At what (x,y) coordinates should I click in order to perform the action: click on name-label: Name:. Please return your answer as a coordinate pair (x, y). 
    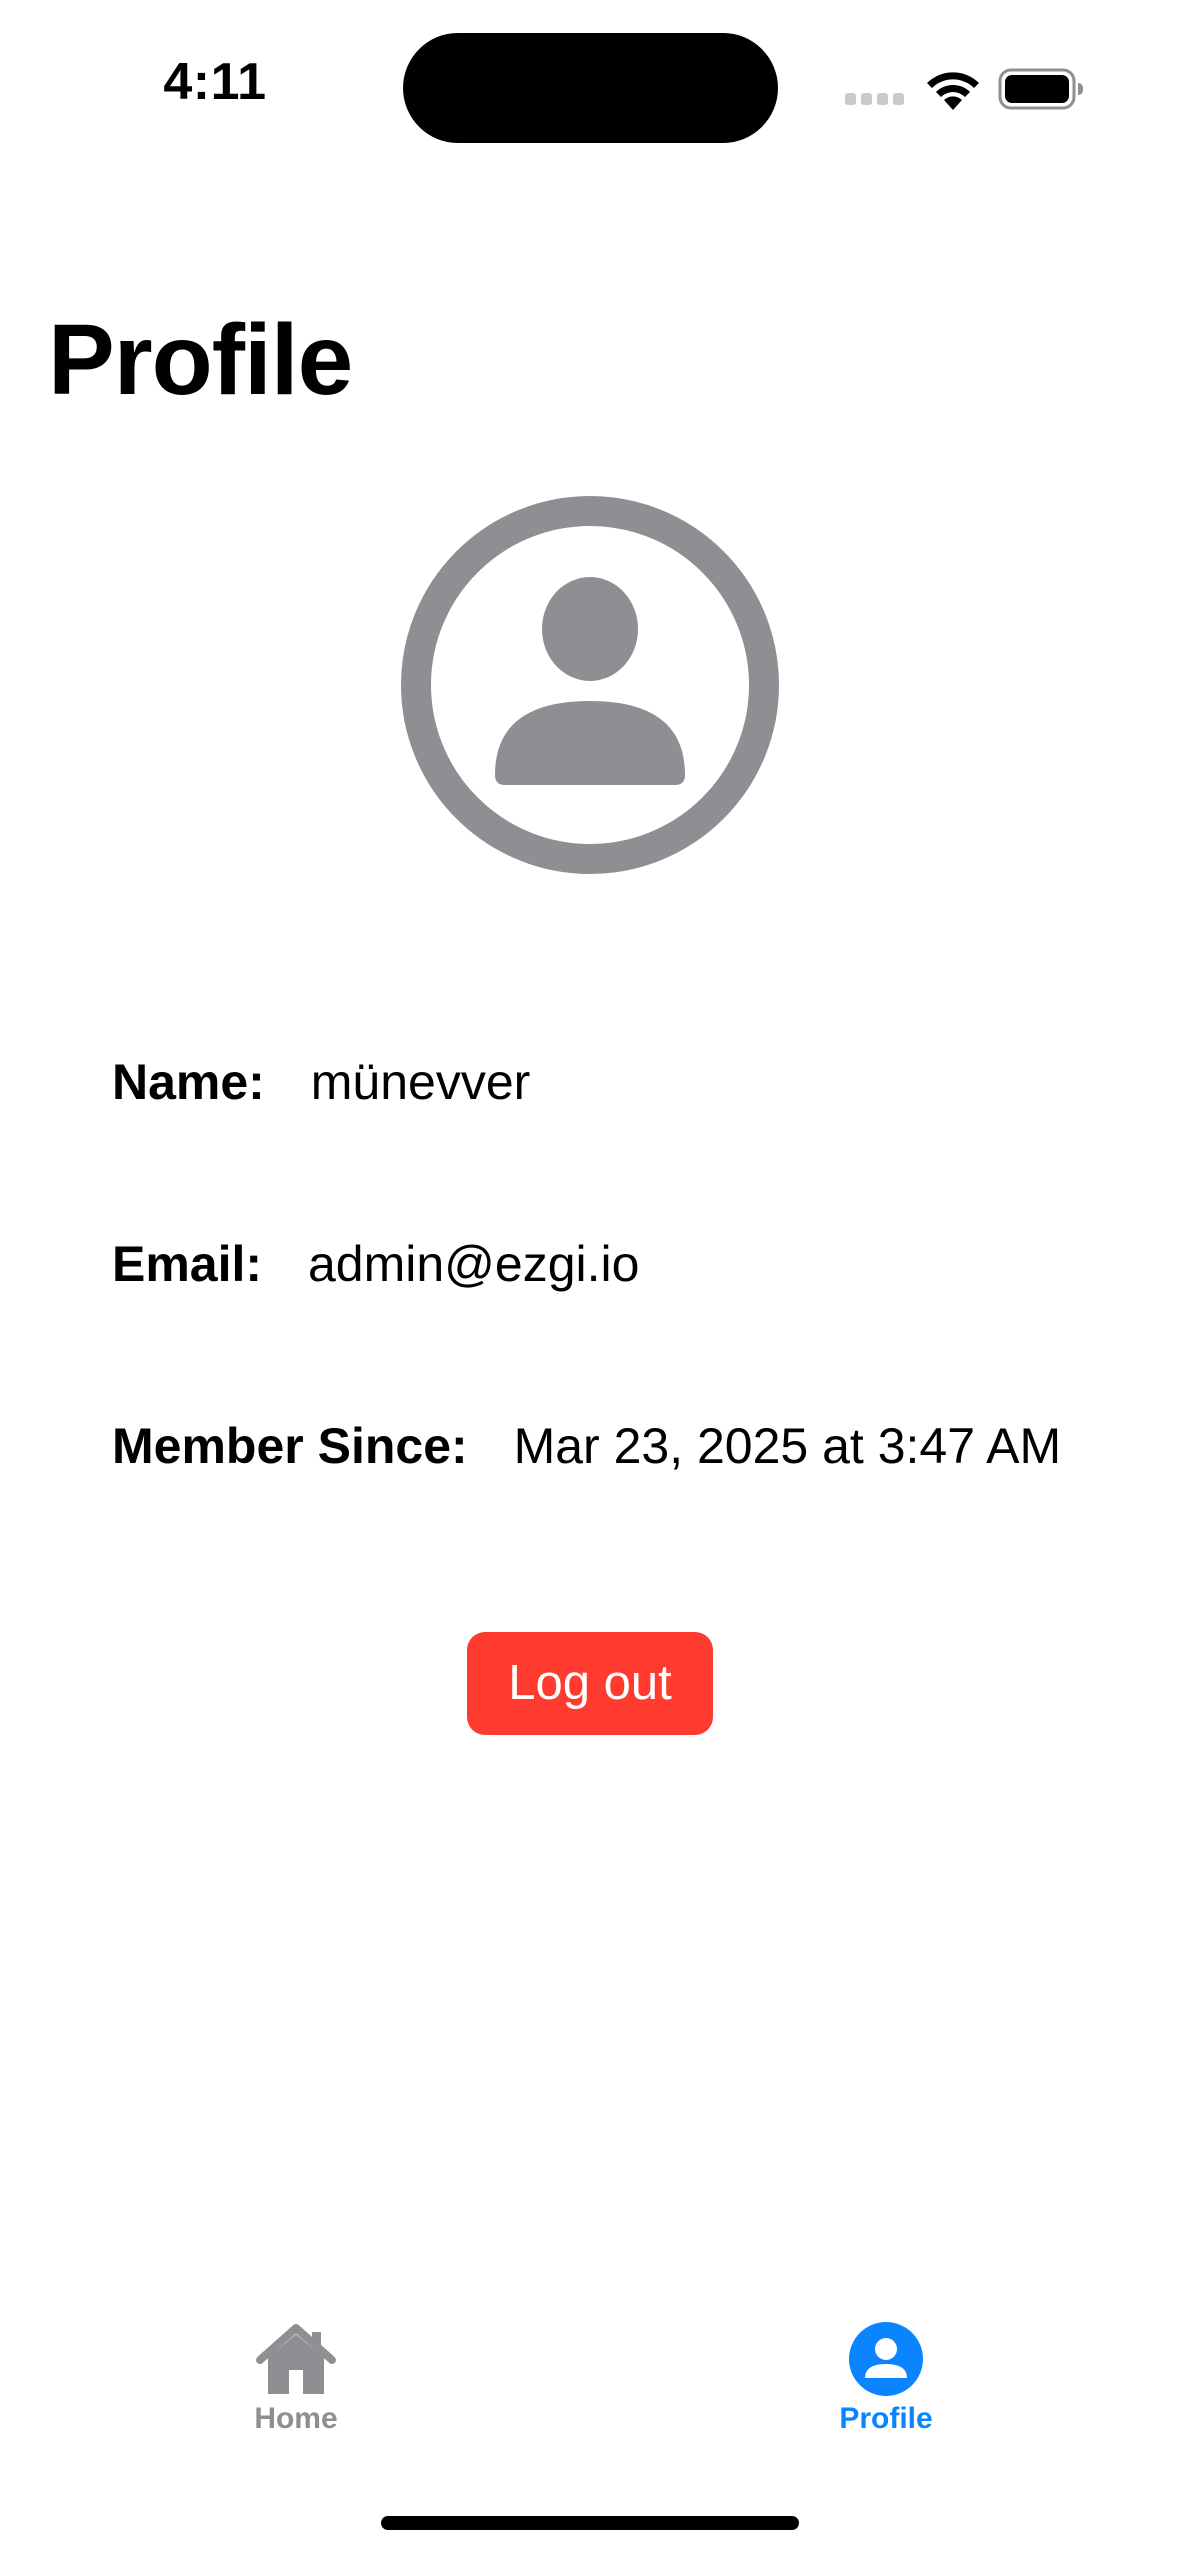
    Looking at the image, I should click on (188, 1082).